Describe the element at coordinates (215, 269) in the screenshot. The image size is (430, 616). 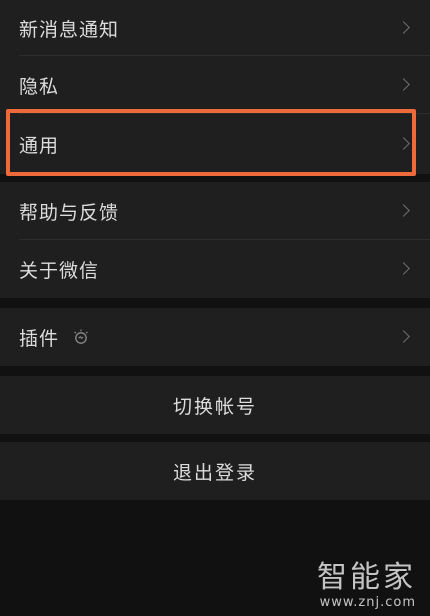
I see `settings-item-about-wechat: 关于微信` at that location.